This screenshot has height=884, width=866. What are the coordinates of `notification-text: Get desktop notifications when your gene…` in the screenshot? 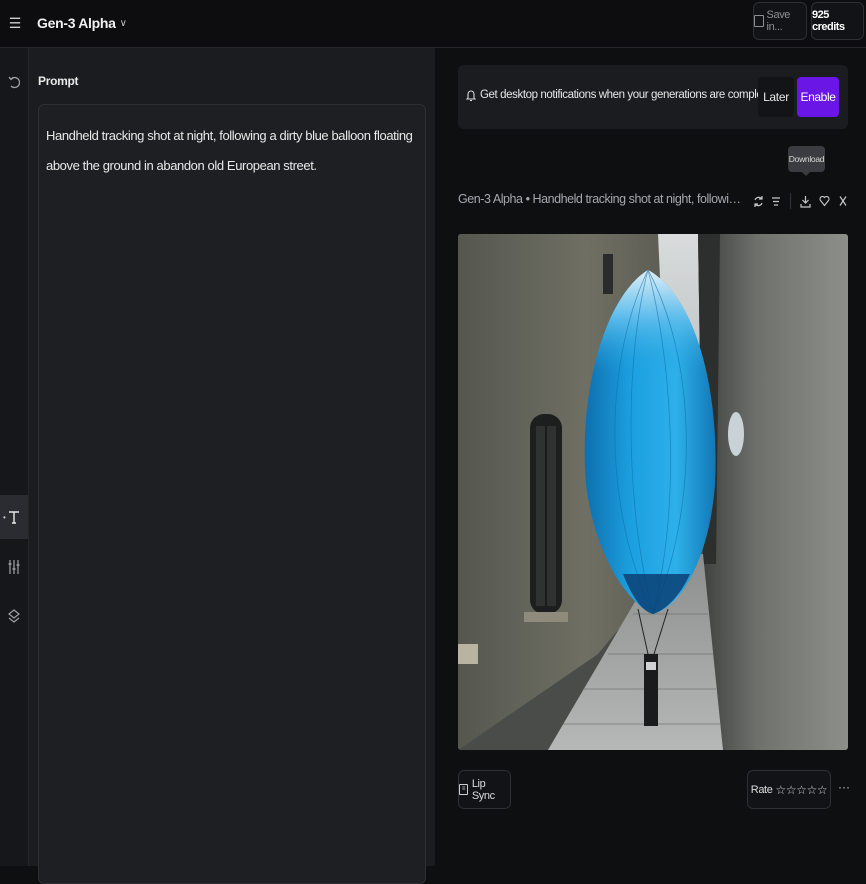 It's located at (627, 95).